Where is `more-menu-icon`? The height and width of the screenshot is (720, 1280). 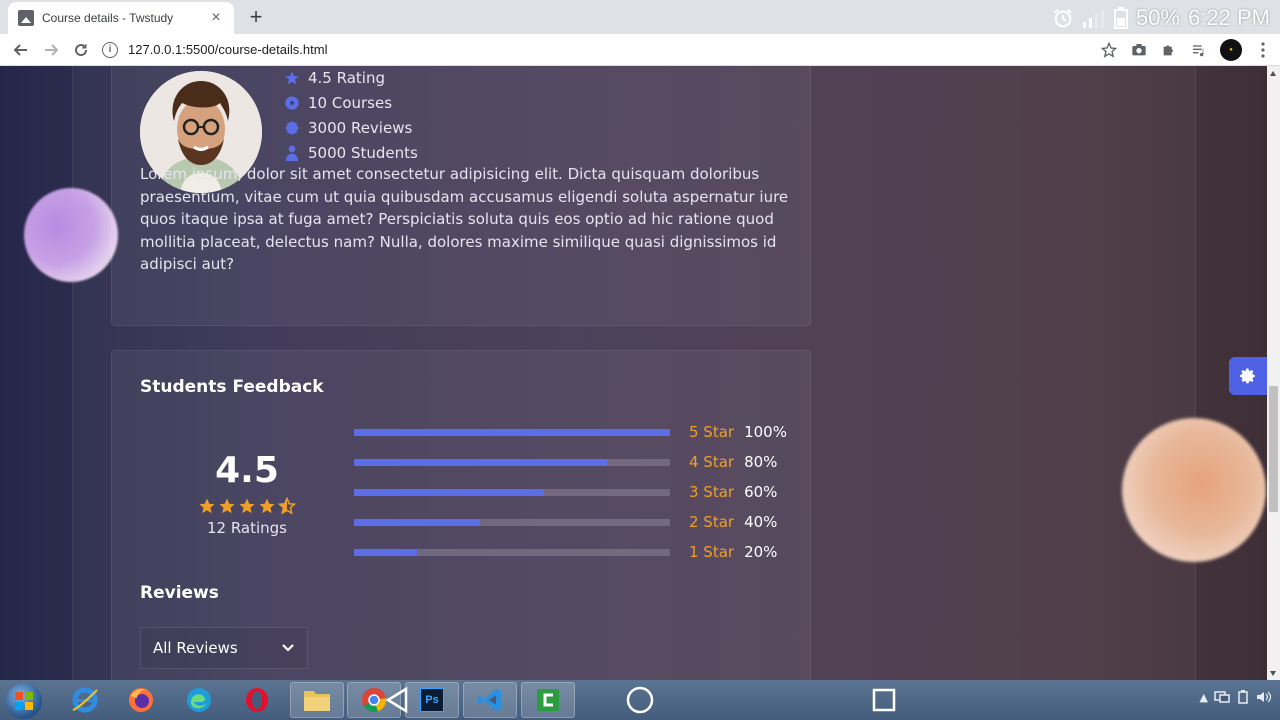 more-menu-icon is located at coordinates (1263, 50).